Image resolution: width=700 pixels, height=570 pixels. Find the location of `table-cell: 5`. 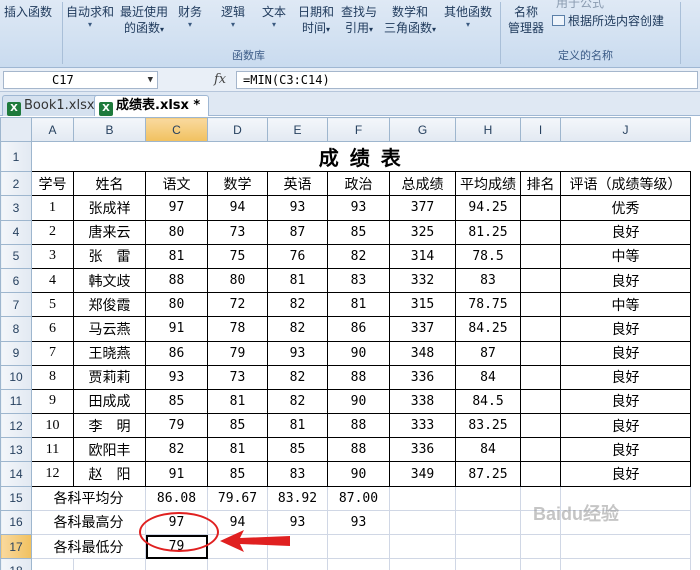

table-cell: 5 is located at coordinates (52, 305).